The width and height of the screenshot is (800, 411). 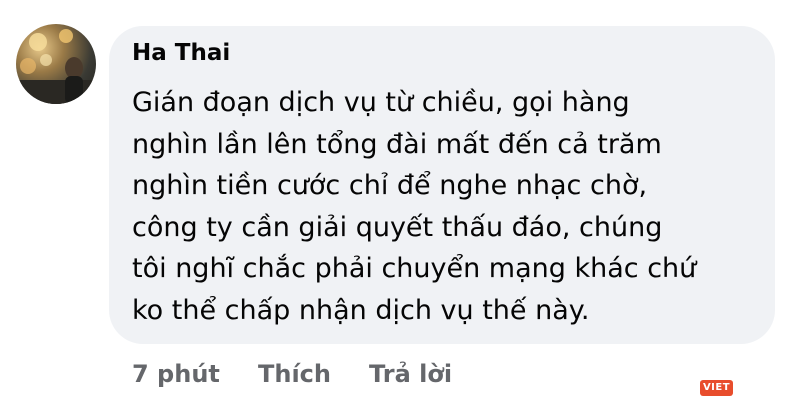 I want to click on comment-line: Gián đoạn dịch vụ từ chiều, gọi hàng, so click(x=381, y=102).